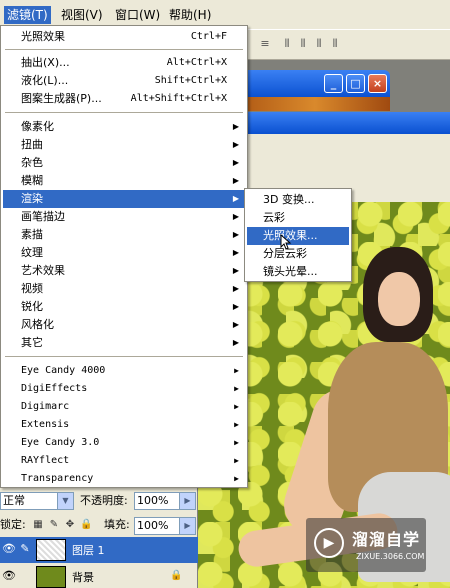 The height and width of the screenshot is (588, 450). I want to click on menu-item-pixelate: 像素化 ▶, so click(124, 127).